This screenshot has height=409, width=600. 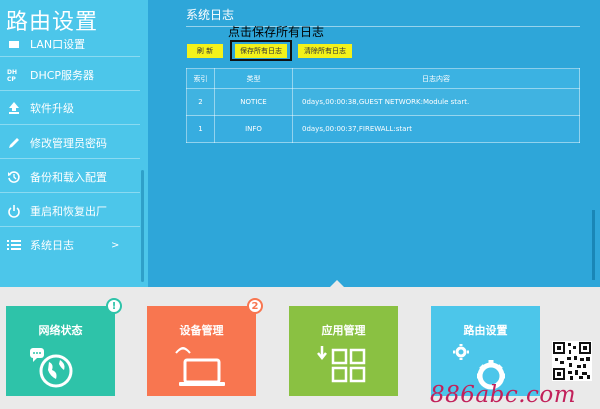 What do you see at coordinates (114, 306) in the screenshot?
I see `alert-badge: !` at bounding box center [114, 306].